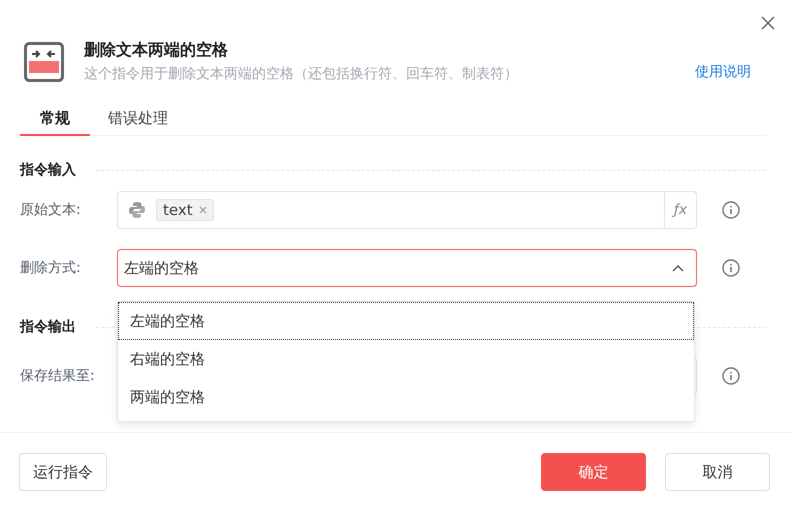 The image size is (791, 509). What do you see at coordinates (48, 170) in the screenshot?
I see `section-title: 指令输入` at bounding box center [48, 170].